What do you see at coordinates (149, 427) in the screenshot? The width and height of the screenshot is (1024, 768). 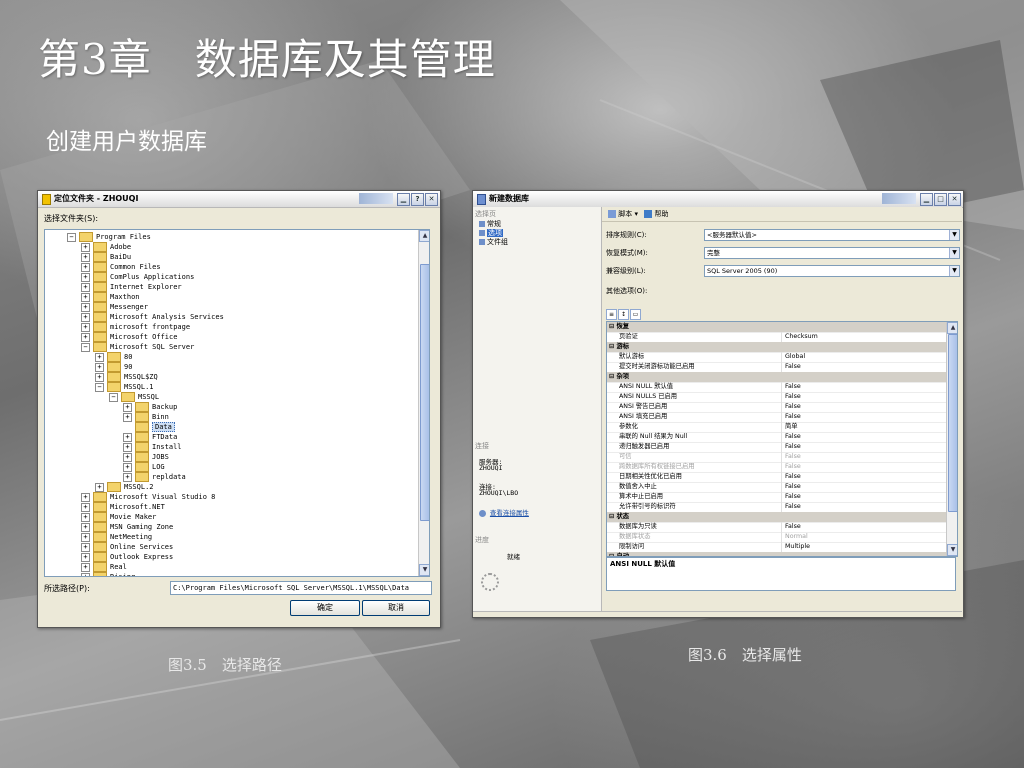 I see `folder-tree-item-selected: Data` at bounding box center [149, 427].